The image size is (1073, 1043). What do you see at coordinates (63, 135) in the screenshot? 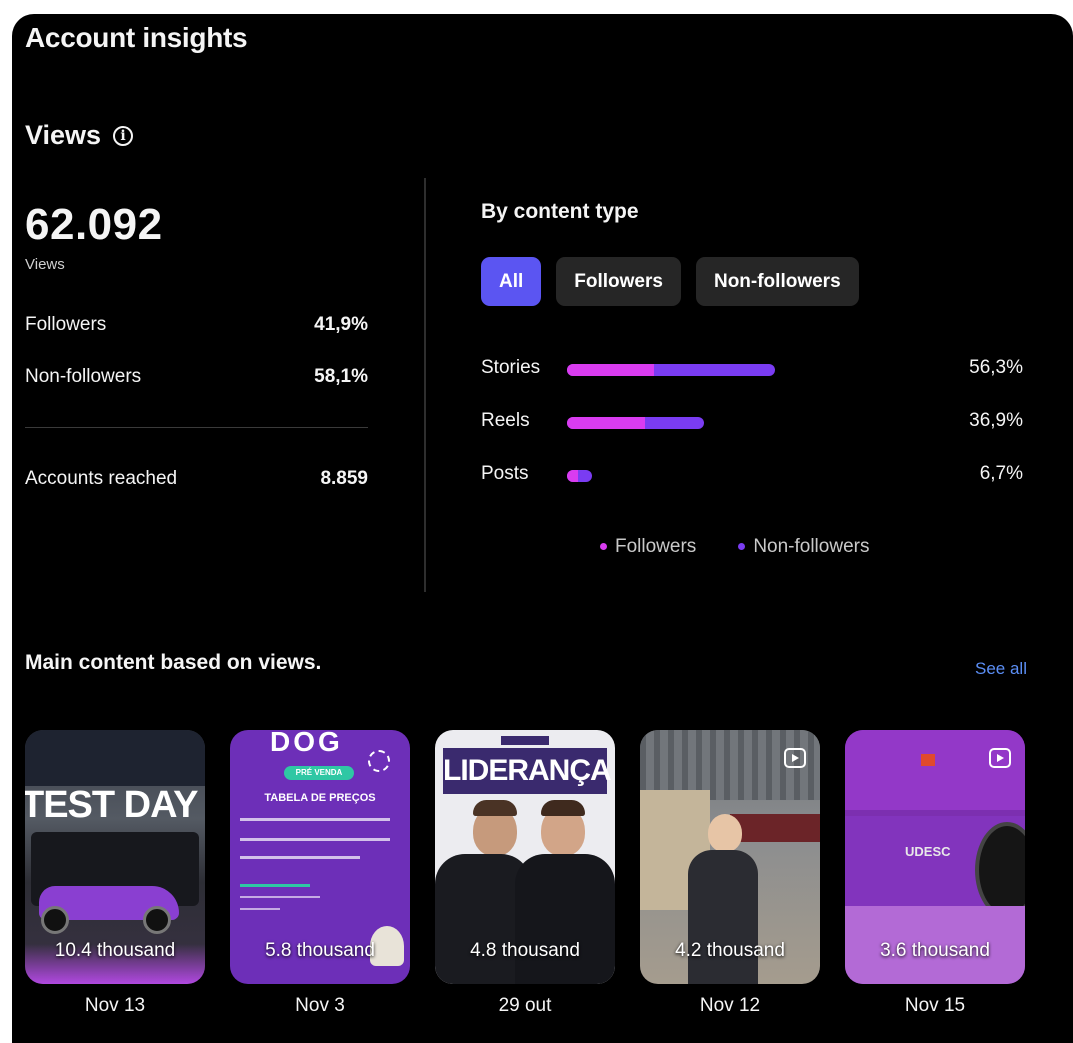
I see `views-heading-text: Views` at bounding box center [63, 135].